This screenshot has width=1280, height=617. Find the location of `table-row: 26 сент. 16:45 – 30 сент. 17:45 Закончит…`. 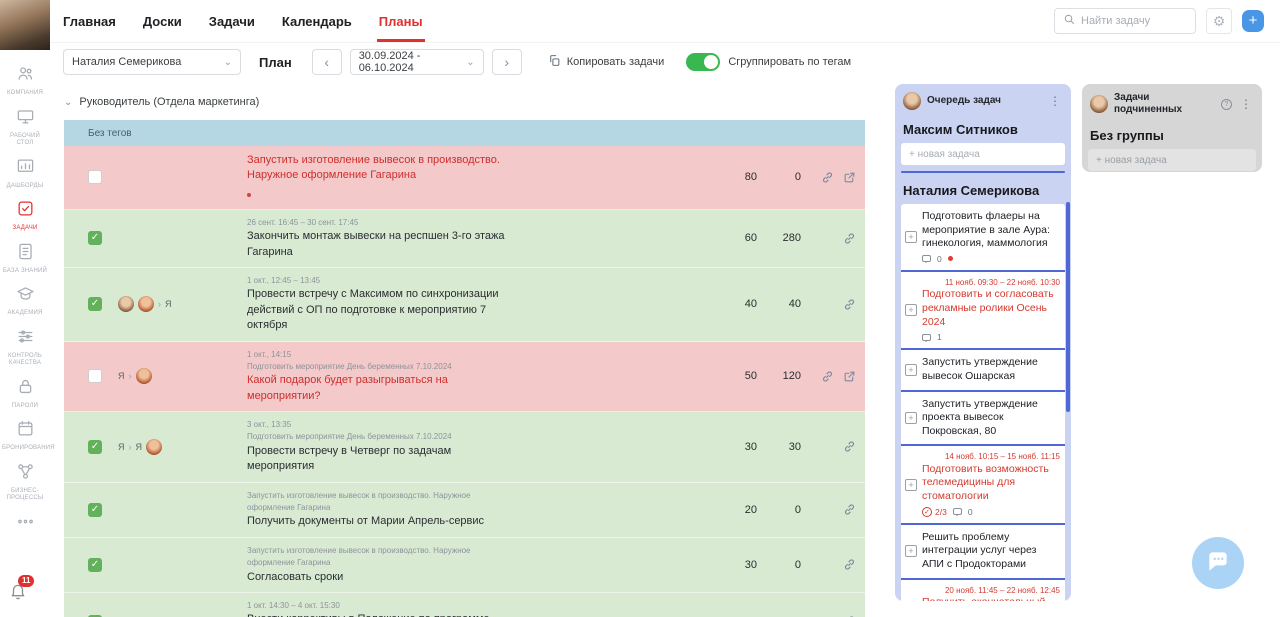

table-row: 26 сент. 16:45 – 30 сент. 17:45 Закончит… is located at coordinates (464, 238).